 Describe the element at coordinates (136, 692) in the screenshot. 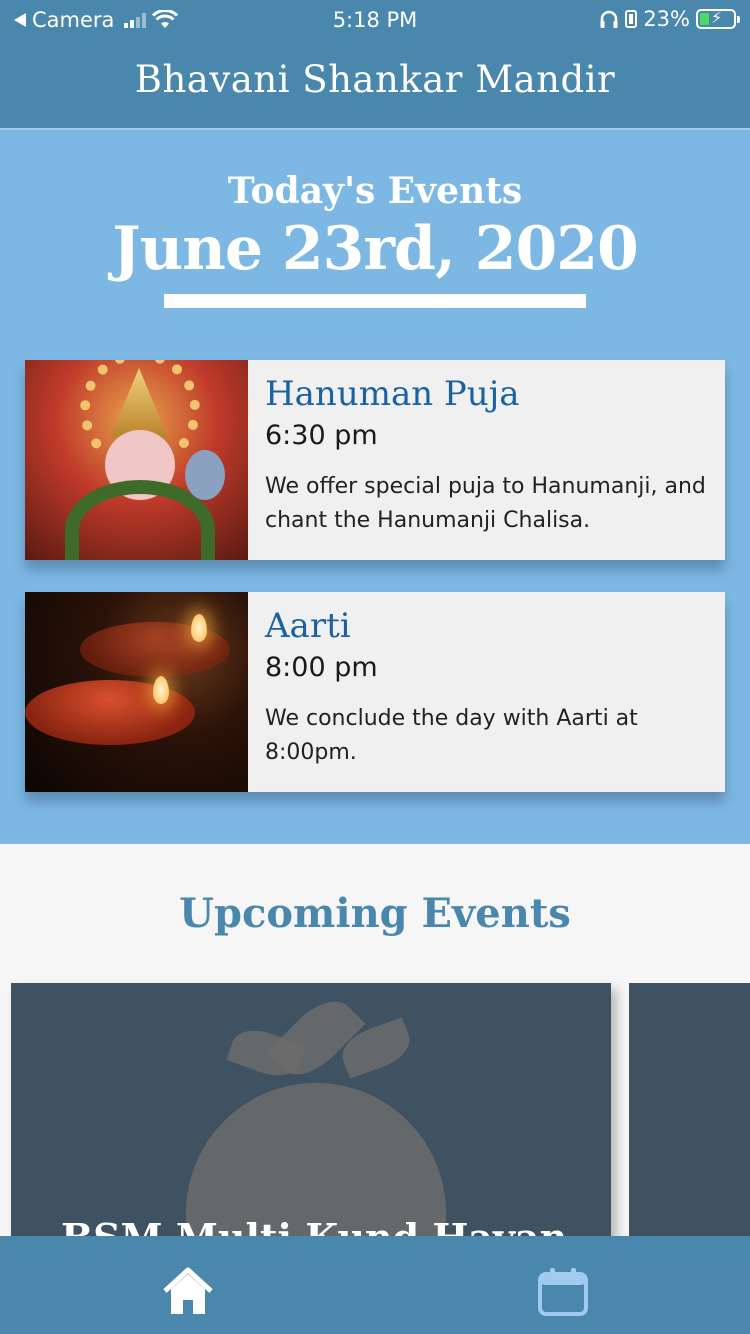

I see `diya-image` at that location.